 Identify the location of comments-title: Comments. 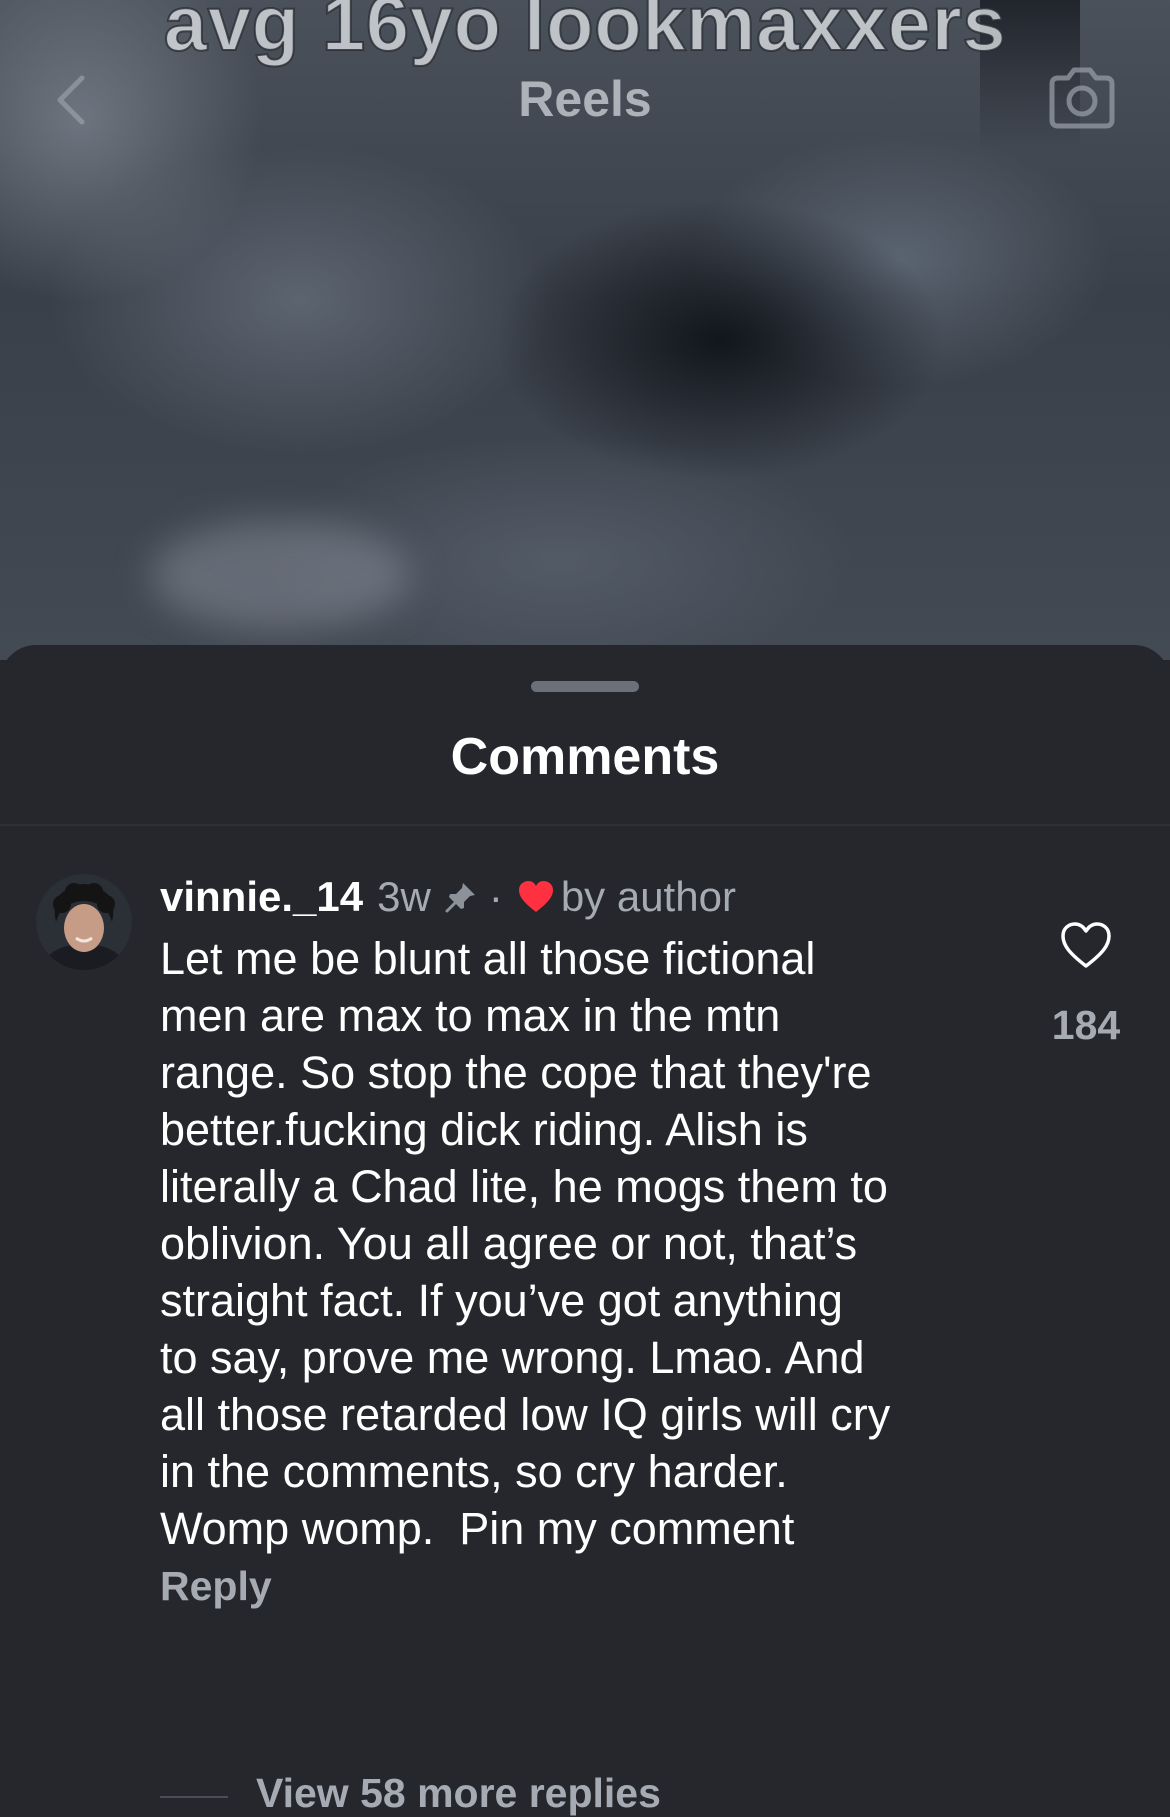
(585, 757).